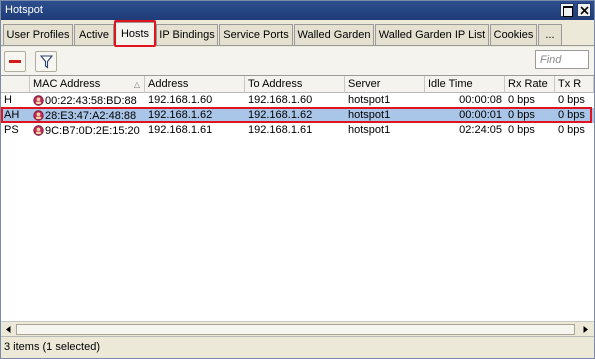 This screenshot has width=595, height=359. Describe the element at coordinates (8, 329) in the screenshot. I see `scroll-left-icon` at that location.